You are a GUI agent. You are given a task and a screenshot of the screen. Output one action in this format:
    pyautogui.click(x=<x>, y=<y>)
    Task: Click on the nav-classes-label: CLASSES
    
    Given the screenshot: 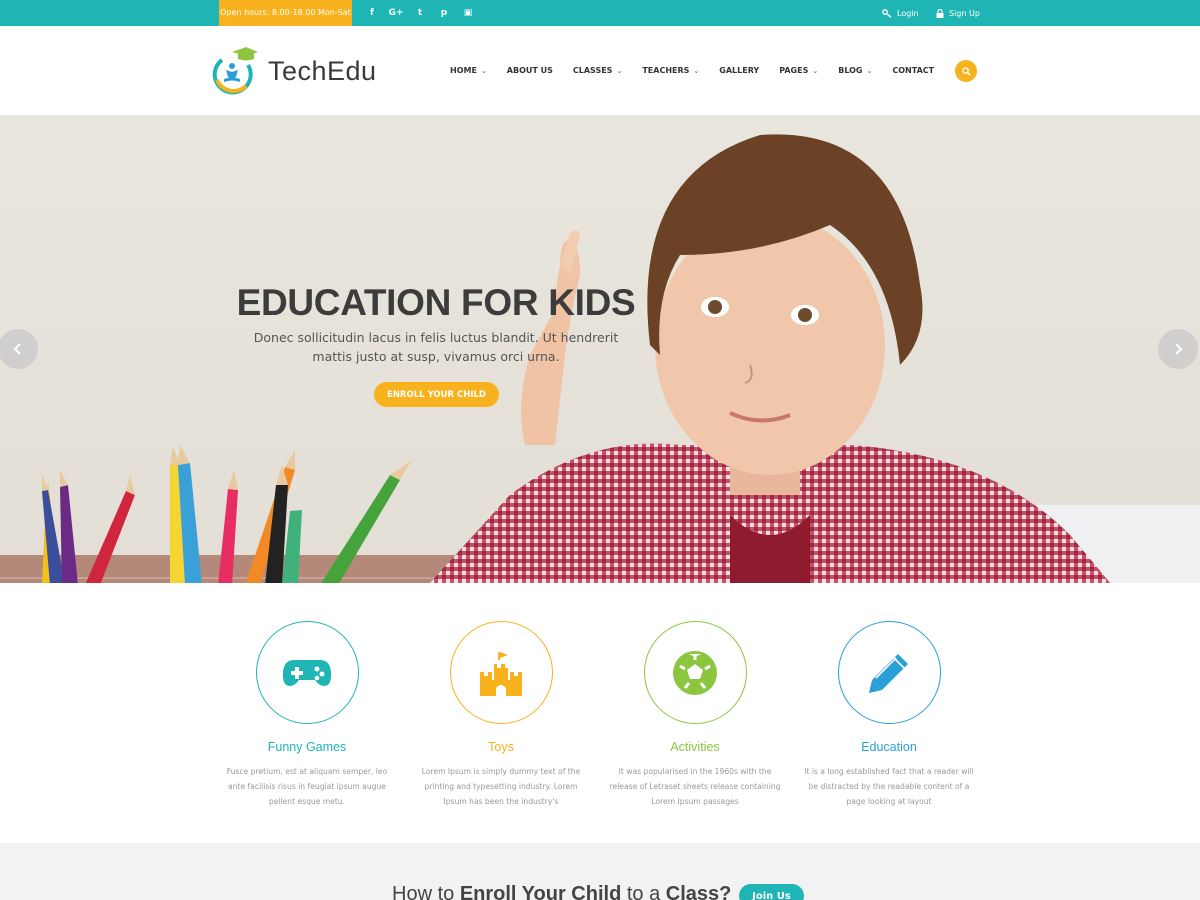 What is the action you would take?
    pyautogui.click(x=592, y=70)
    